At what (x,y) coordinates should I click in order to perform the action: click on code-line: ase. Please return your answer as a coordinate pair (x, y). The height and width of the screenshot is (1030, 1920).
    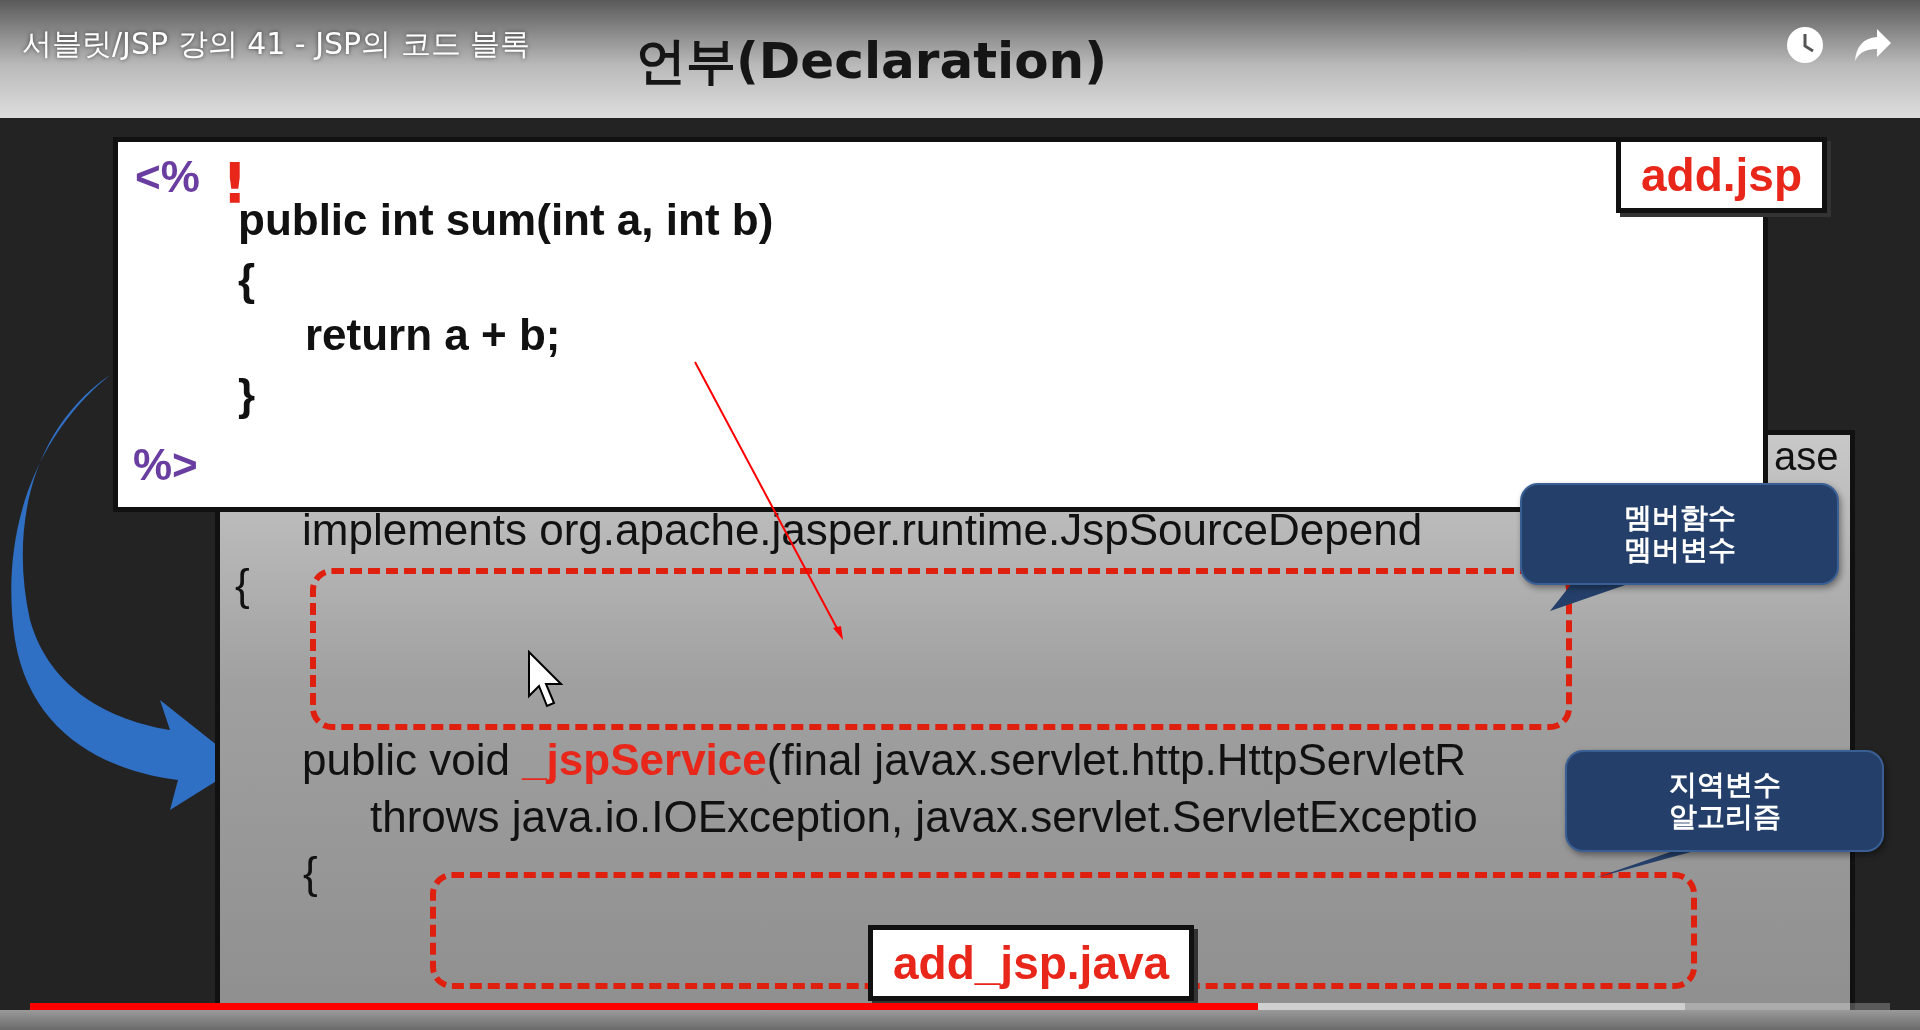
    Looking at the image, I should click on (1806, 456).